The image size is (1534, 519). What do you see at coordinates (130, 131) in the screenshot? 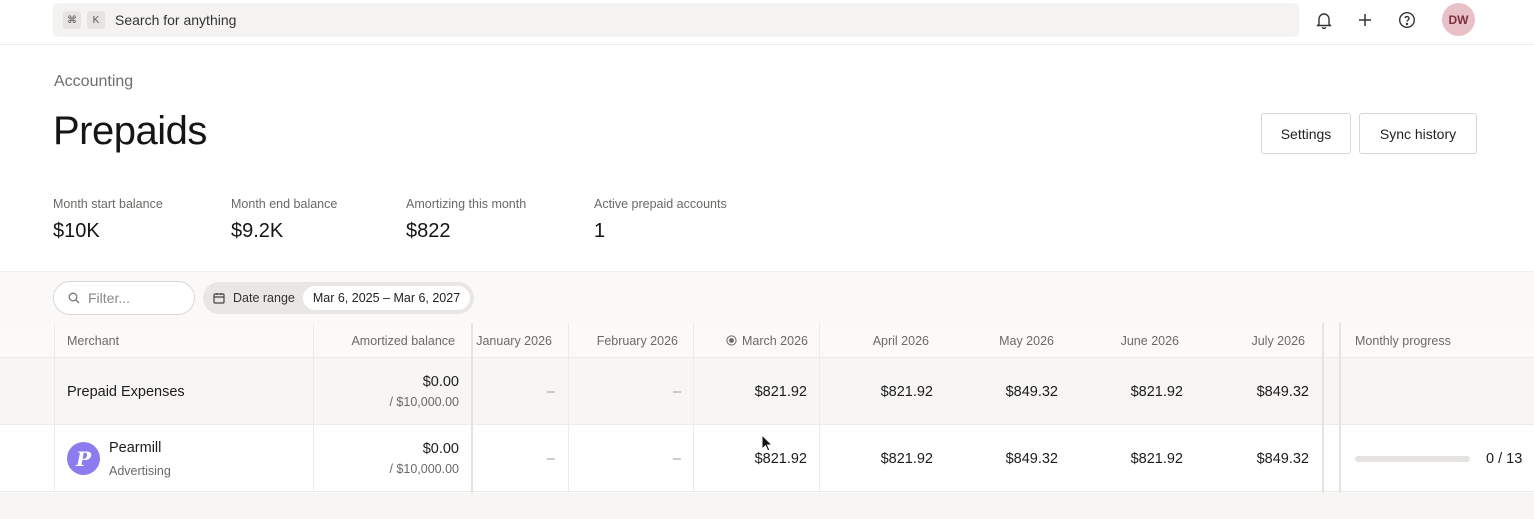
I see `page-title: Prepaids` at bounding box center [130, 131].